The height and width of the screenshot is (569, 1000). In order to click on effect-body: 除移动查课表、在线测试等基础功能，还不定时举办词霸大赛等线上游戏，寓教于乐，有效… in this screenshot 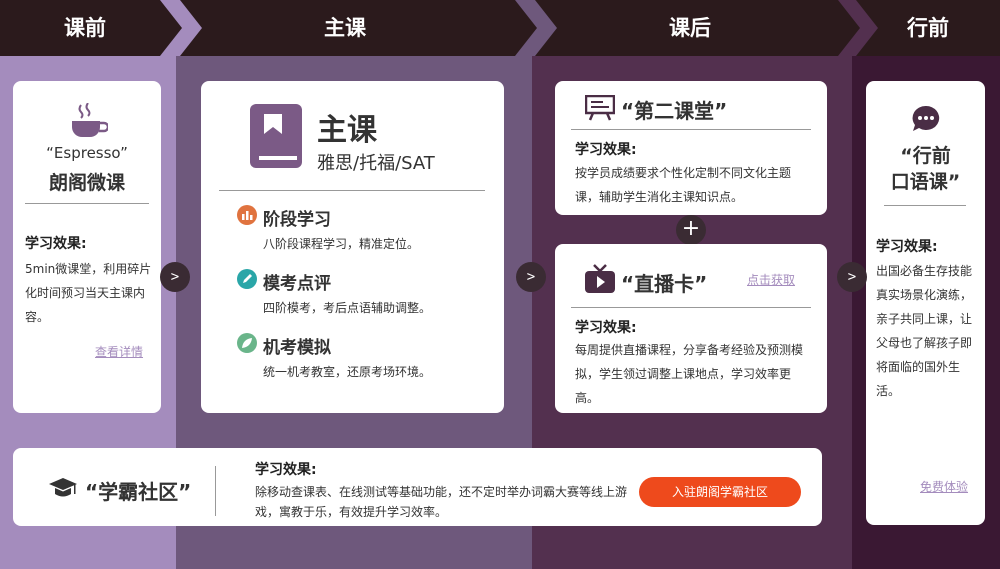, I will do `click(441, 502)`.